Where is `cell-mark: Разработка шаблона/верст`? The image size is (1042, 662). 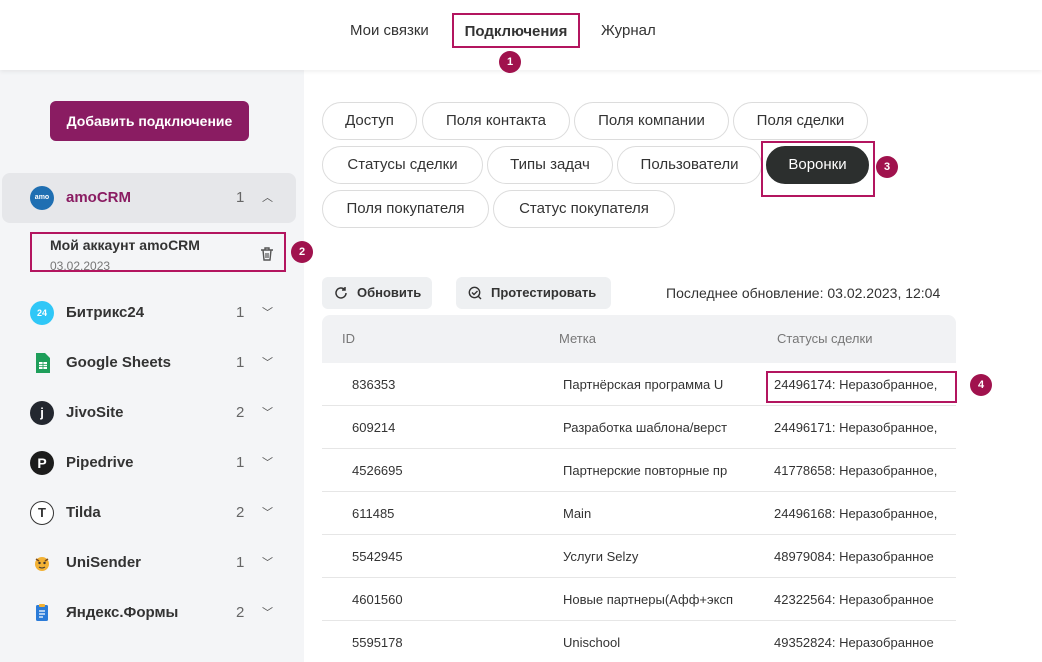
cell-mark: Разработка шаблона/верст is located at coordinates (645, 427).